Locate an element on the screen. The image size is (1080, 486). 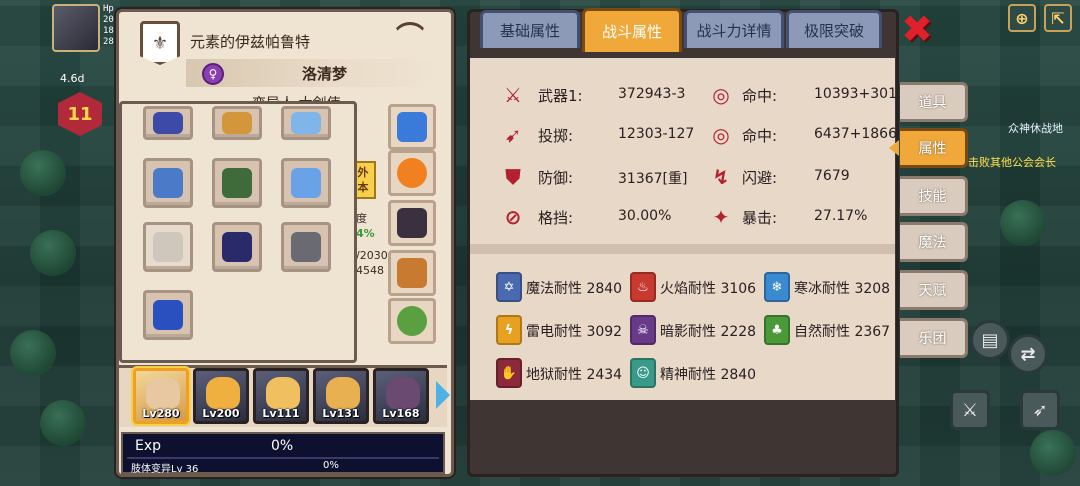
party-member-level: Lv280 is located at coordinates (161, 413).